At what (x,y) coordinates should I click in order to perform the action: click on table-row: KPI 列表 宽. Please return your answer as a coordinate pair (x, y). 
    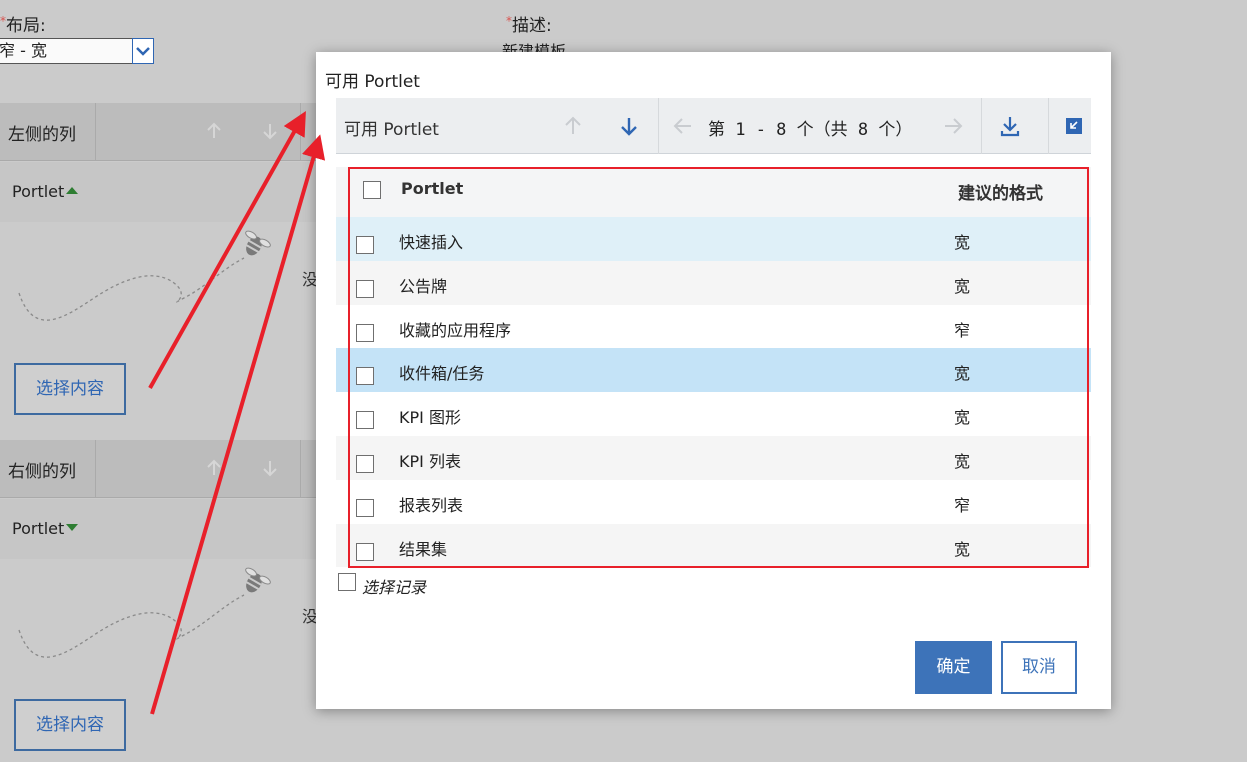
    Looking at the image, I should click on (713, 457).